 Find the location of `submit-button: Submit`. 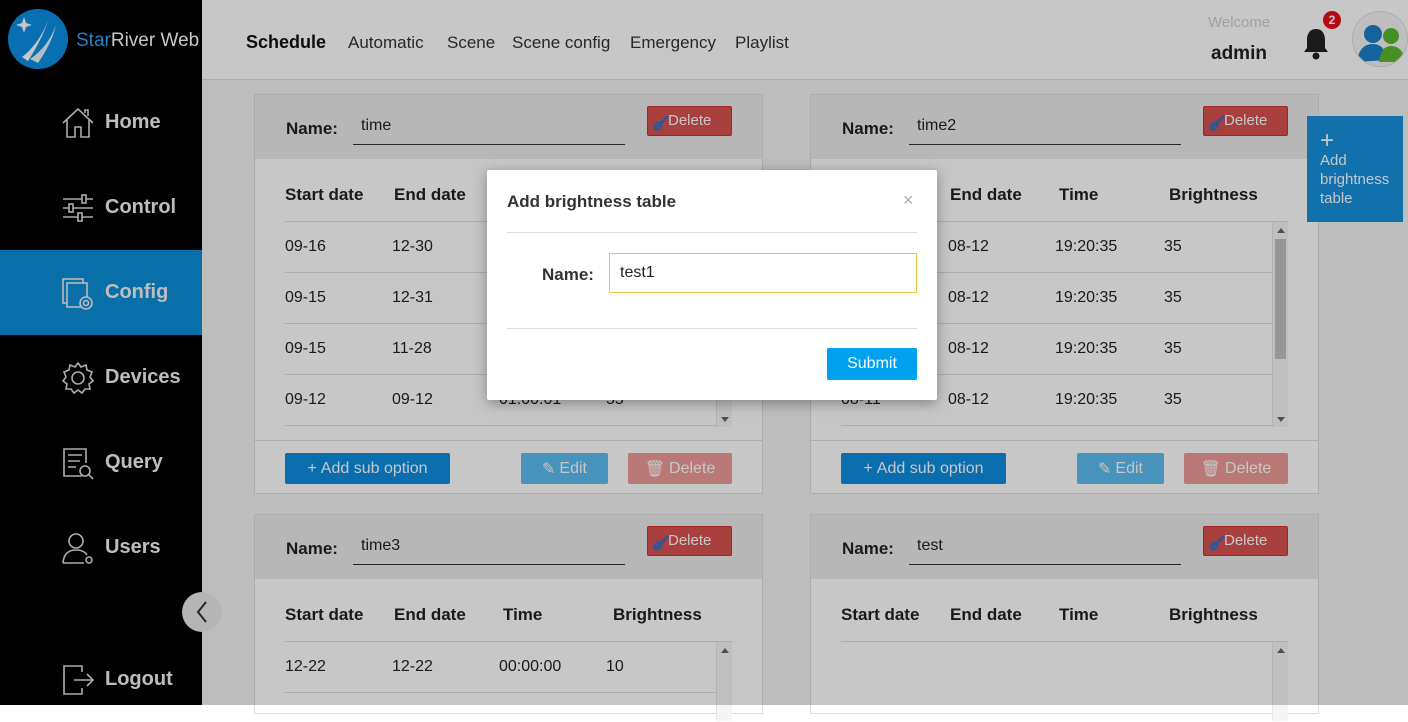

submit-button: Submit is located at coordinates (872, 364).